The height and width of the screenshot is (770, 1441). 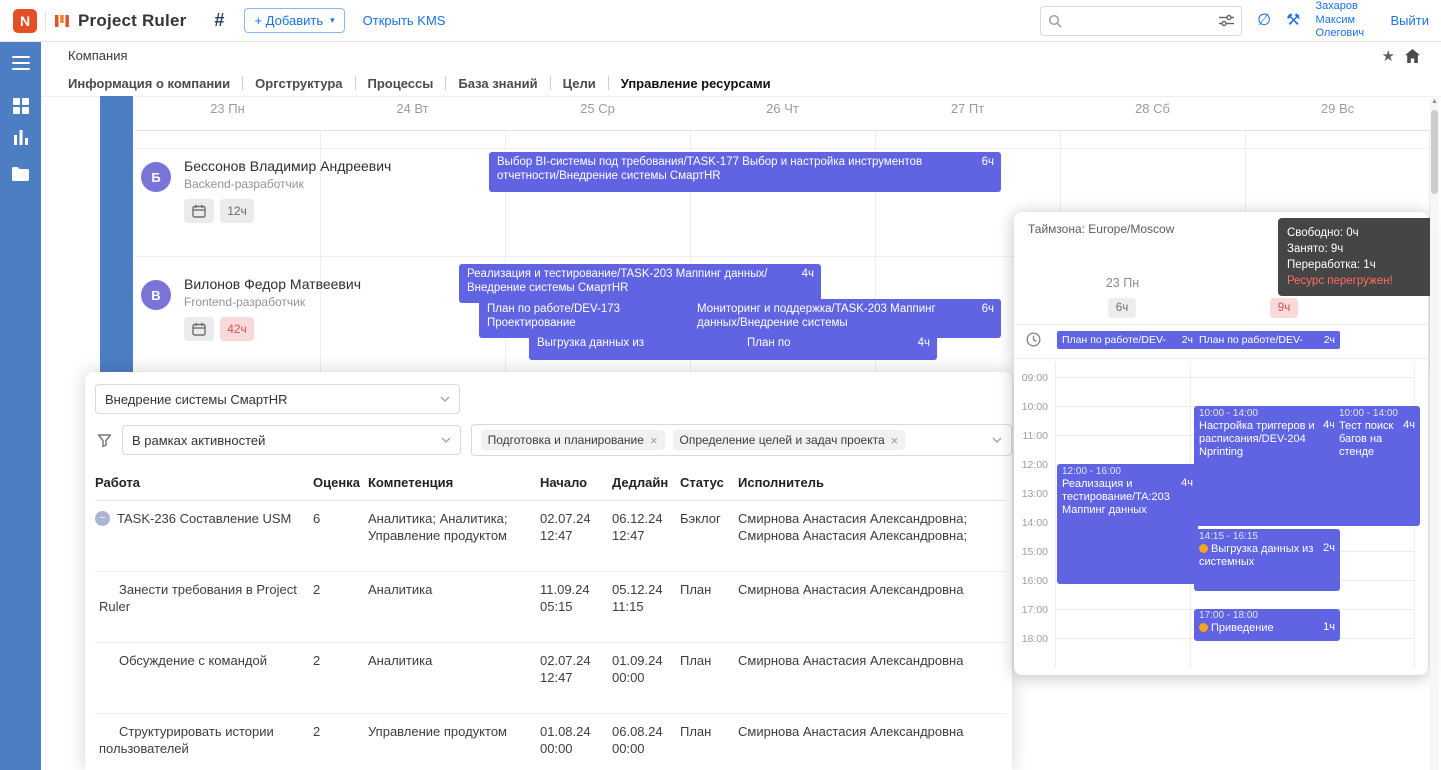 I want to click on estimate-cell: 6, so click(x=317, y=518).